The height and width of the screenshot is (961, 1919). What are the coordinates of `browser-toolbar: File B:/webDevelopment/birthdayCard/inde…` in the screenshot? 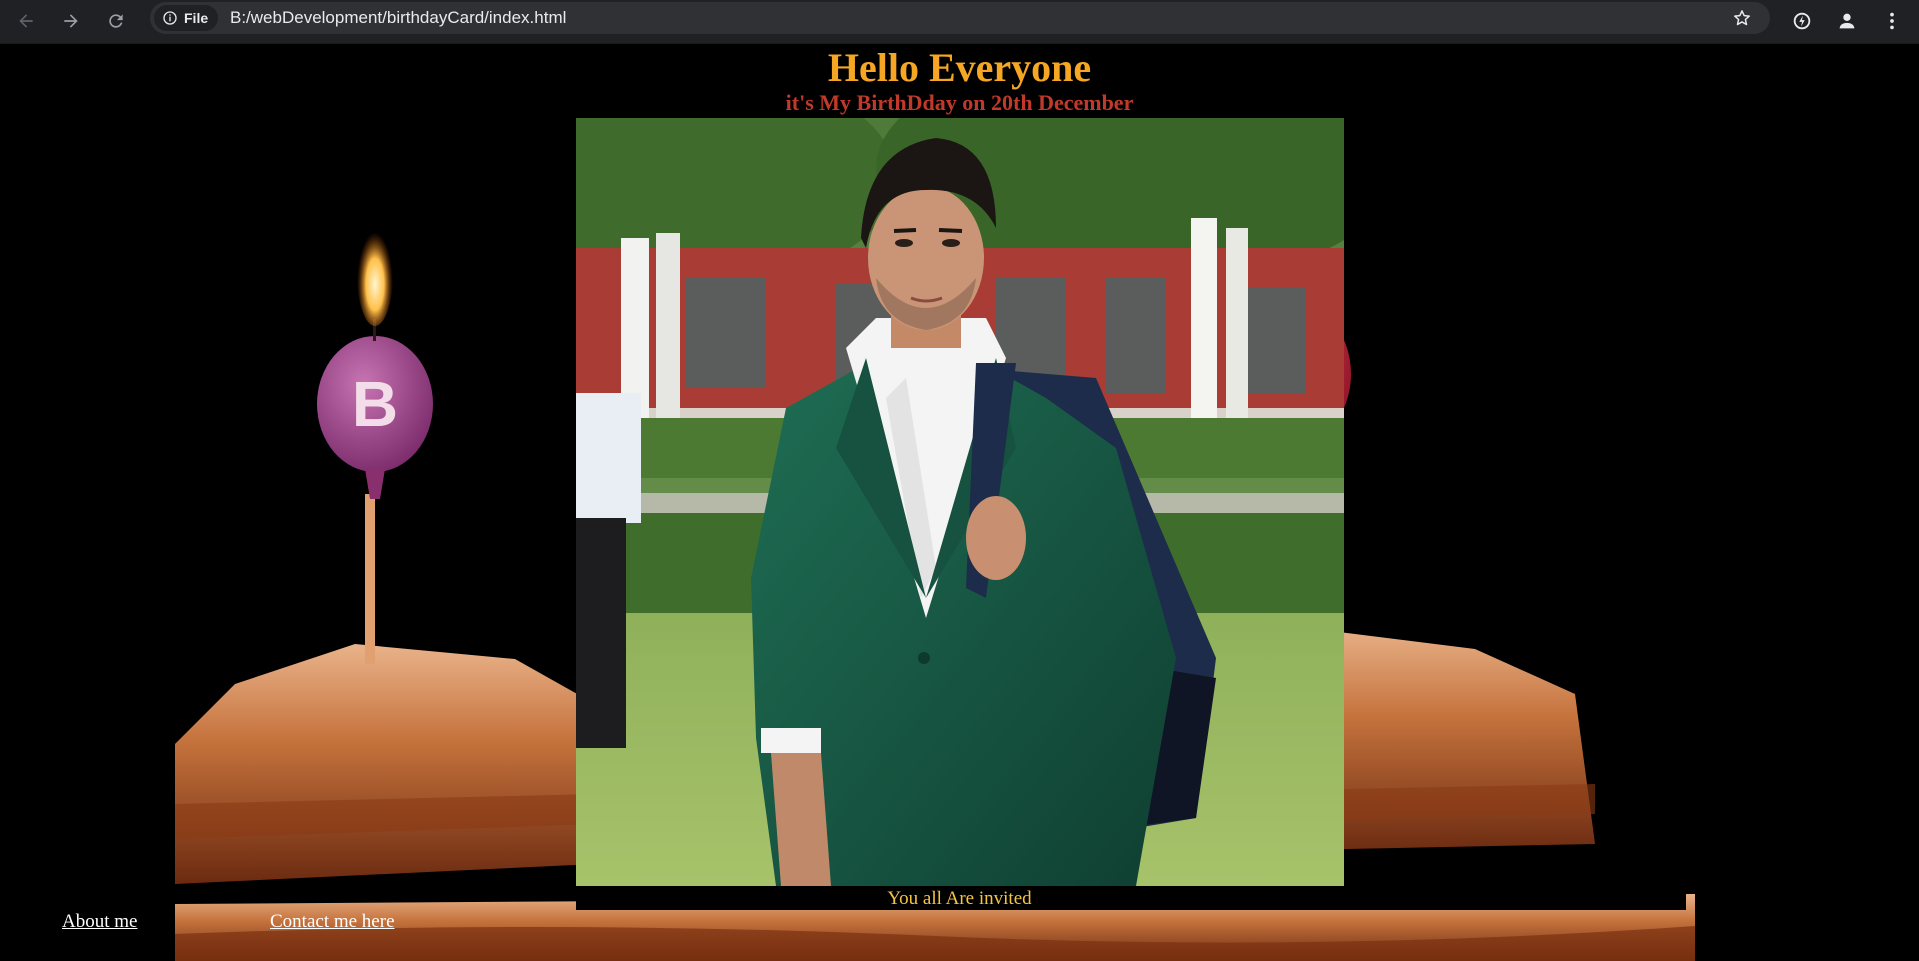 It's located at (959, 22).